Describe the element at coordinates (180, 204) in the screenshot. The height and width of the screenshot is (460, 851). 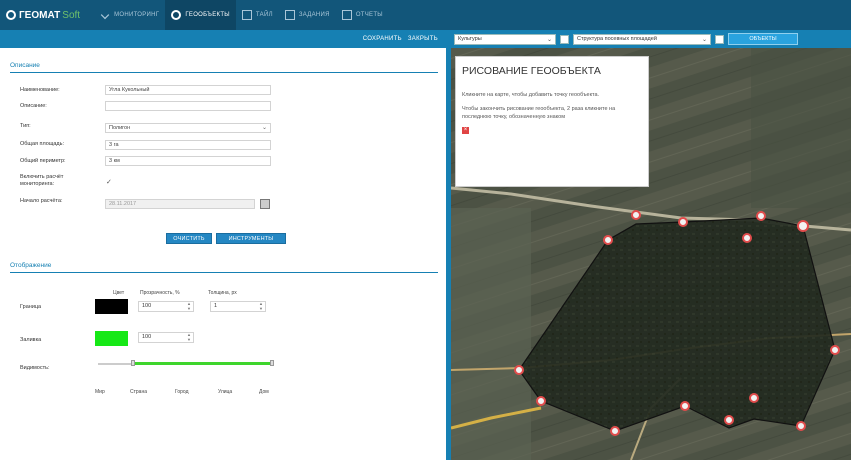
I see `start-date-input: 28.11.2017` at that location.